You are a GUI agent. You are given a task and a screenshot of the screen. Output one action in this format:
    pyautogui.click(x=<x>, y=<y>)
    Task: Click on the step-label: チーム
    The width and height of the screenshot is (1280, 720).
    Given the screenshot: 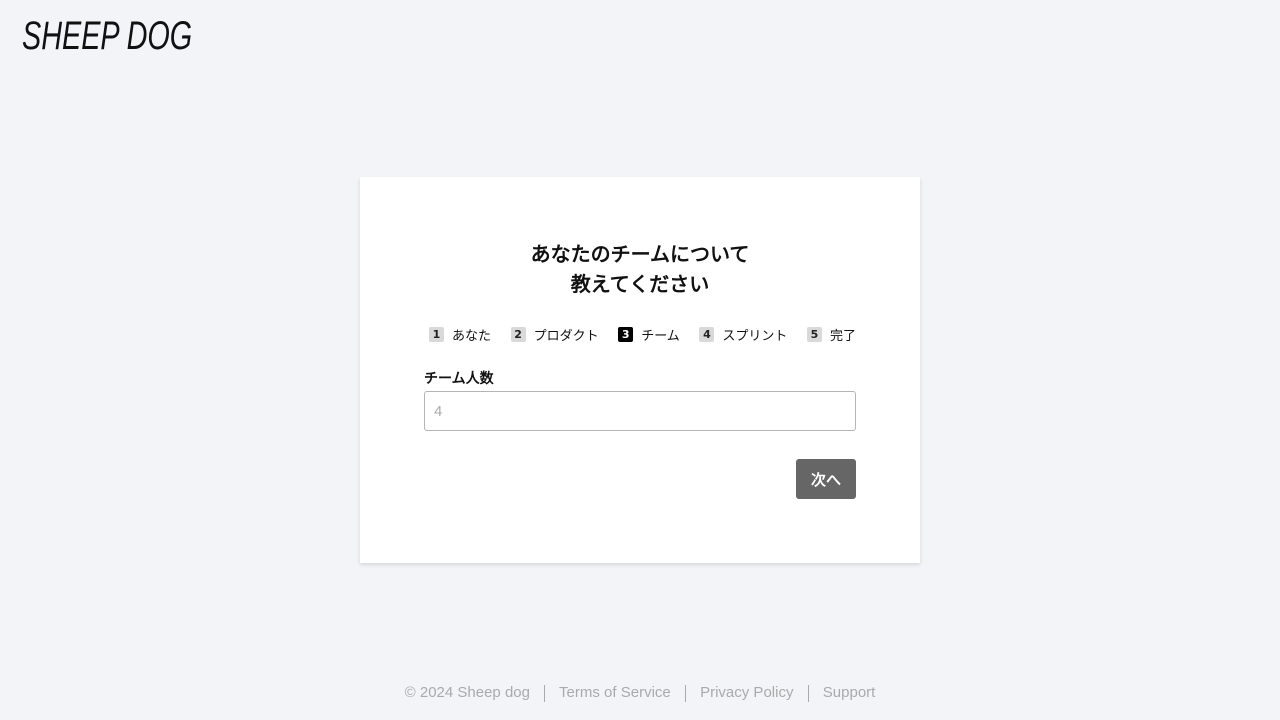 What is the action you would take?
    pyautogui.click(x=660, y=336)
    